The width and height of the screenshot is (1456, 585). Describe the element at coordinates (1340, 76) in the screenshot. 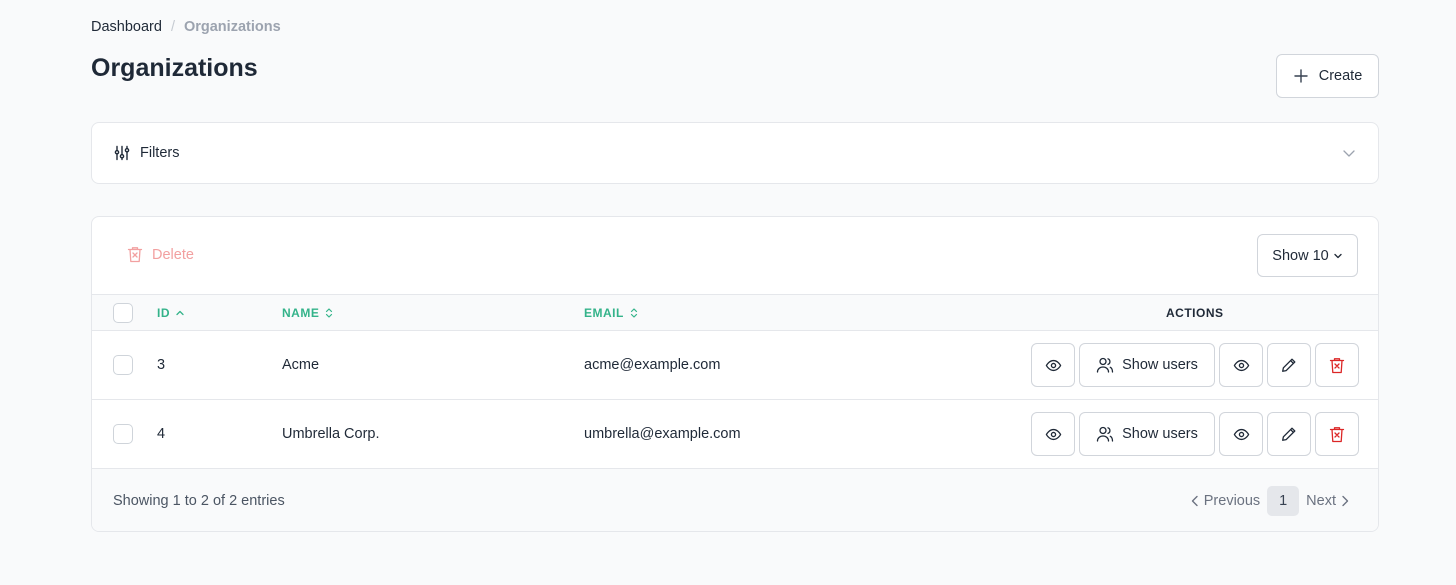

I see `create-button-label: Create` at that location.